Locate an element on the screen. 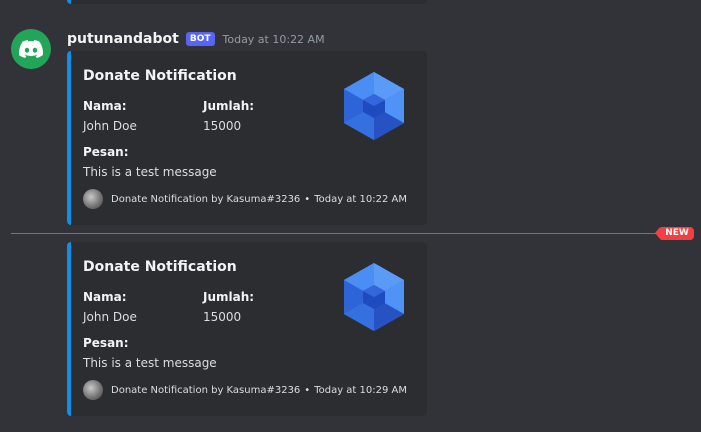 This screenshot has height=432, width=701. bot-avatar is located at coordinates (31, 49).